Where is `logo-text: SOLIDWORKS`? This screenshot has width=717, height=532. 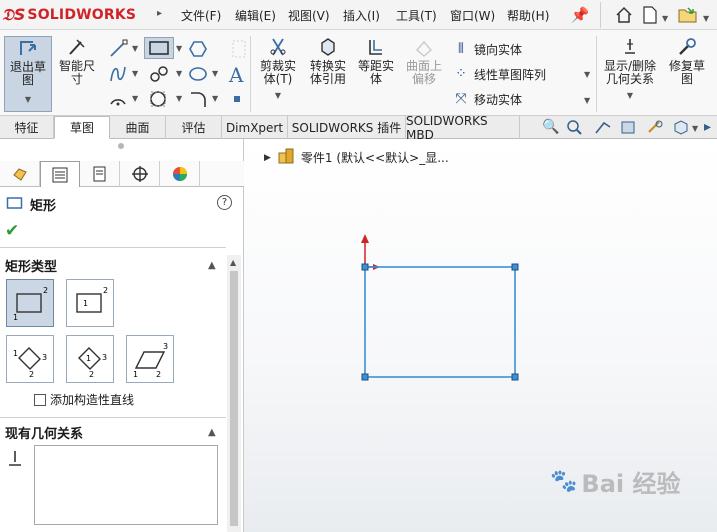 logo-text: SOLIDWORKS is located at coordinates (82, 15).